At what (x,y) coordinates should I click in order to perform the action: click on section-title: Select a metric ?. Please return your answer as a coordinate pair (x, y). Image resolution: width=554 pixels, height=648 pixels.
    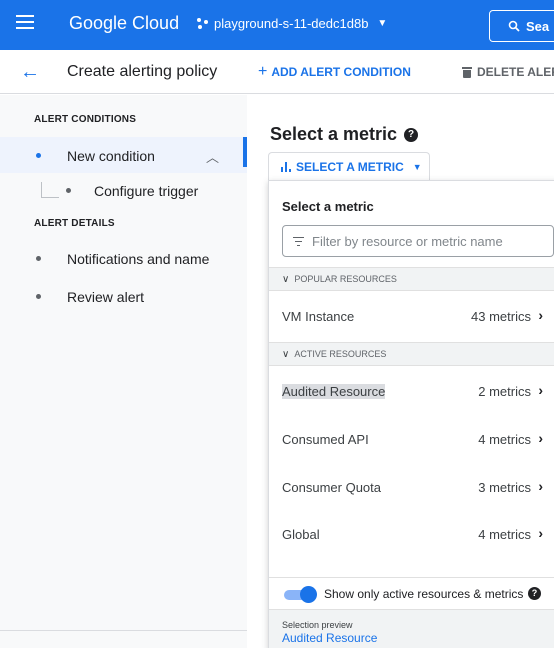
    Looking at the image, I should click on (344, 134).